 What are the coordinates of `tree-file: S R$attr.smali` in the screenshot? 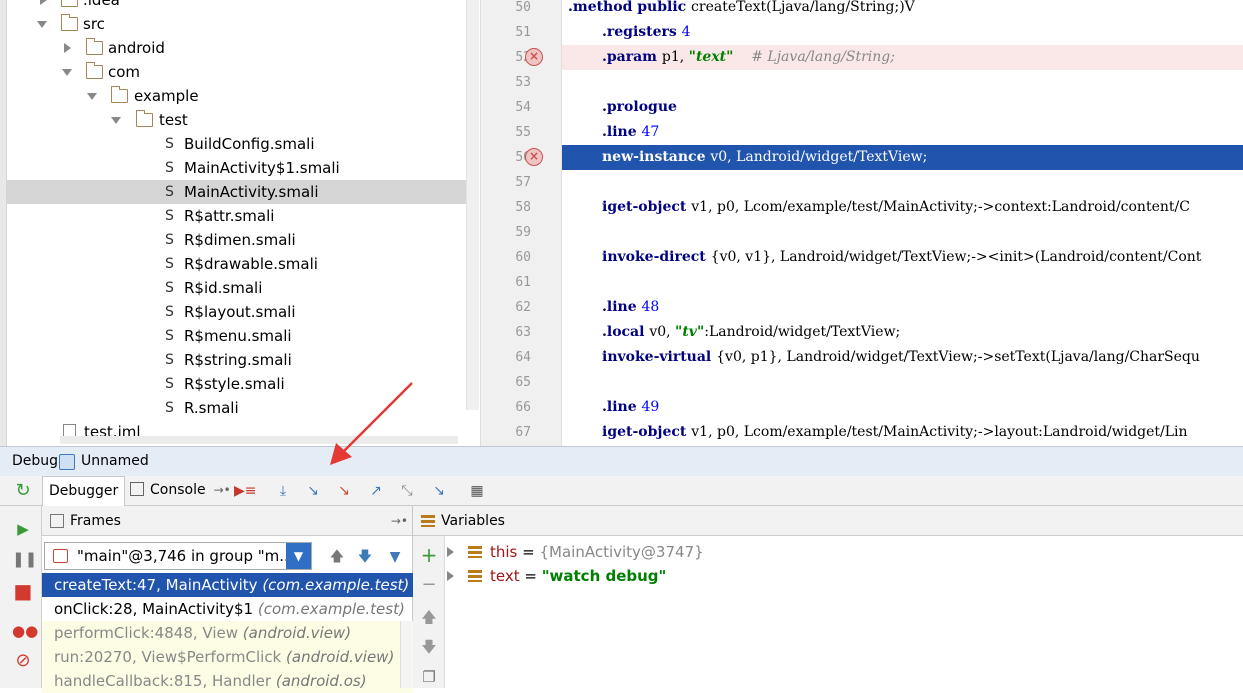 It's located at (243, 216).